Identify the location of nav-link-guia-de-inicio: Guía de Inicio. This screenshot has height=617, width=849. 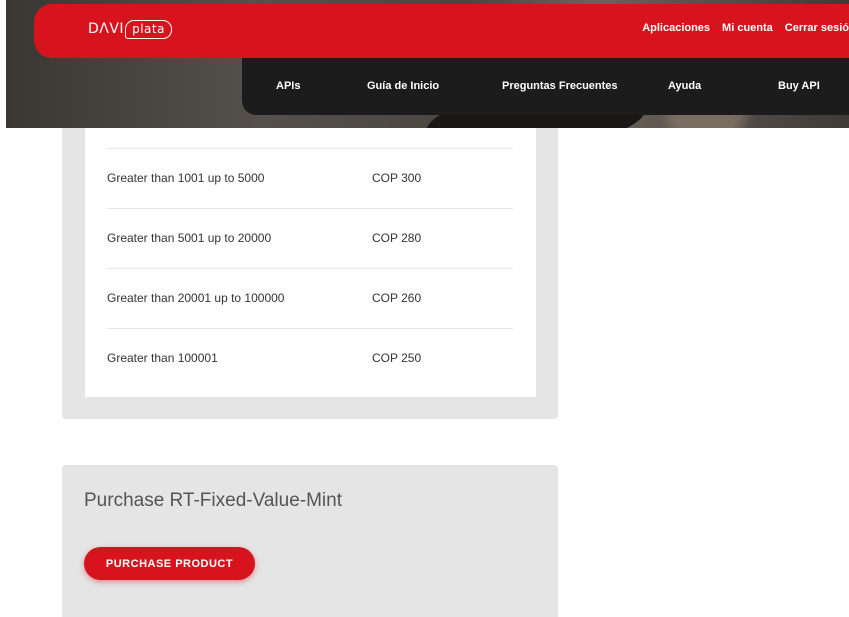
(403, 86).